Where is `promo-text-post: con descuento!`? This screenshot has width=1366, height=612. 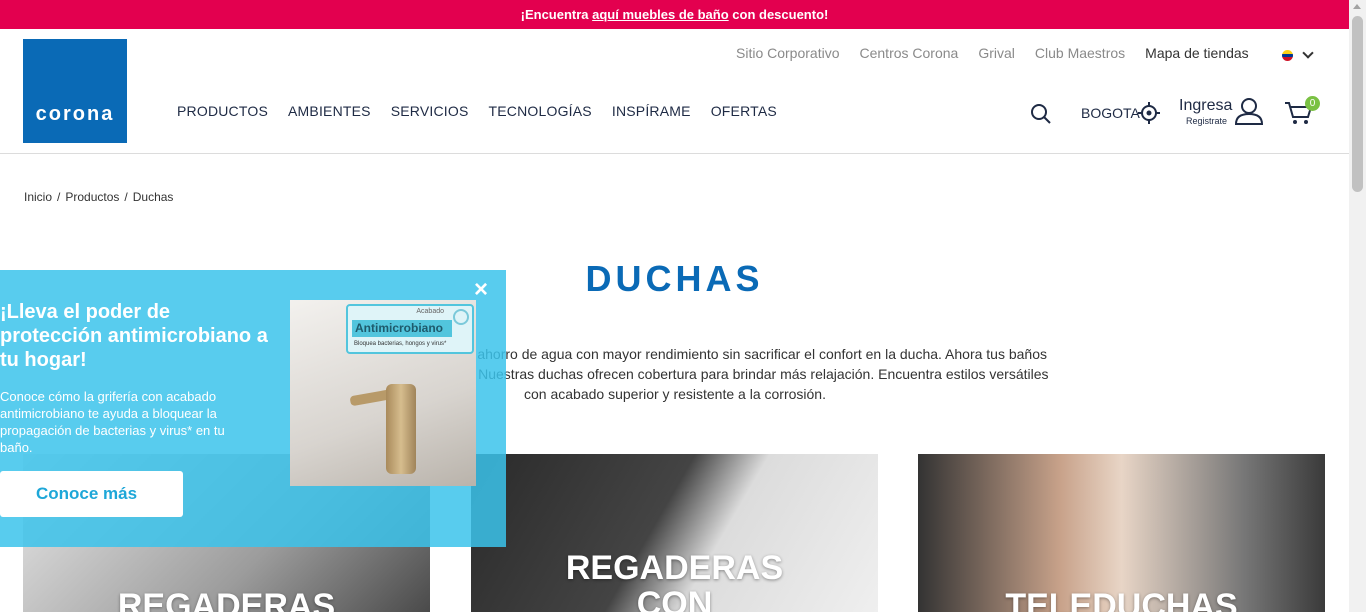 promo-text-post: con descuento! is located at coordinates (778, 14).